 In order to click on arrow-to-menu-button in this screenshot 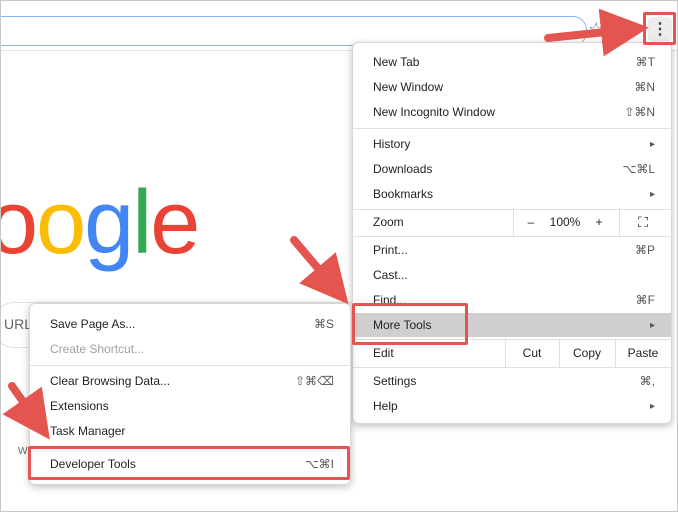, I will do `click(596, 32)`.